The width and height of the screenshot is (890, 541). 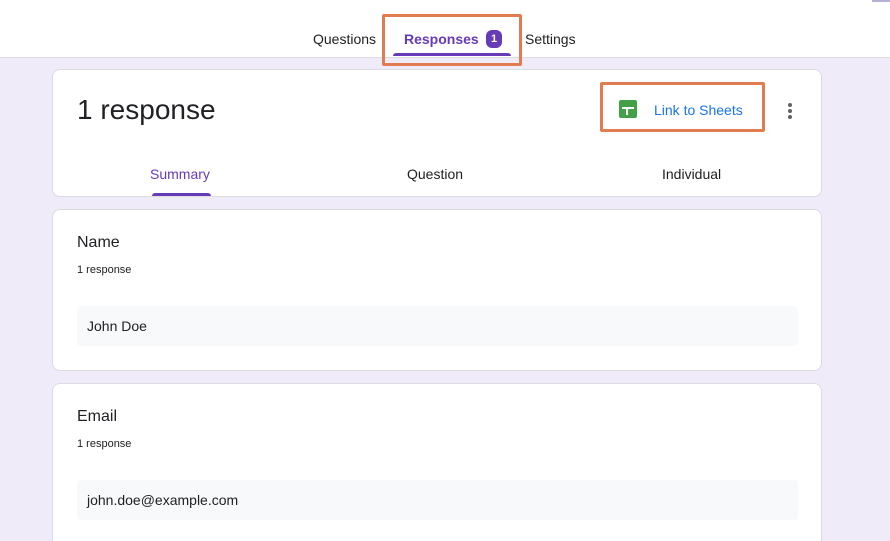 What do you see at coordinates (146, 109) in the screenshot?
I see `response-count-heading: 1 response` at bounding box center [146, 109].